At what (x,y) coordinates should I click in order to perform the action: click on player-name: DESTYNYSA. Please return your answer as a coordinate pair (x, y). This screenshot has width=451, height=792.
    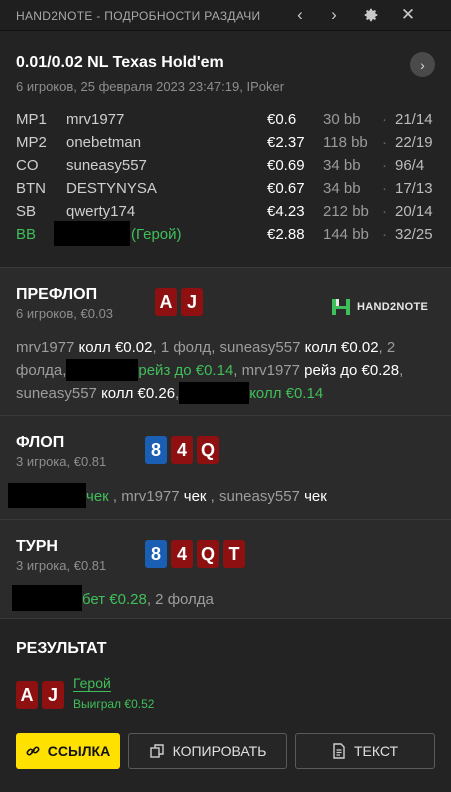
    Looking at the image, I should click on (111, 188).